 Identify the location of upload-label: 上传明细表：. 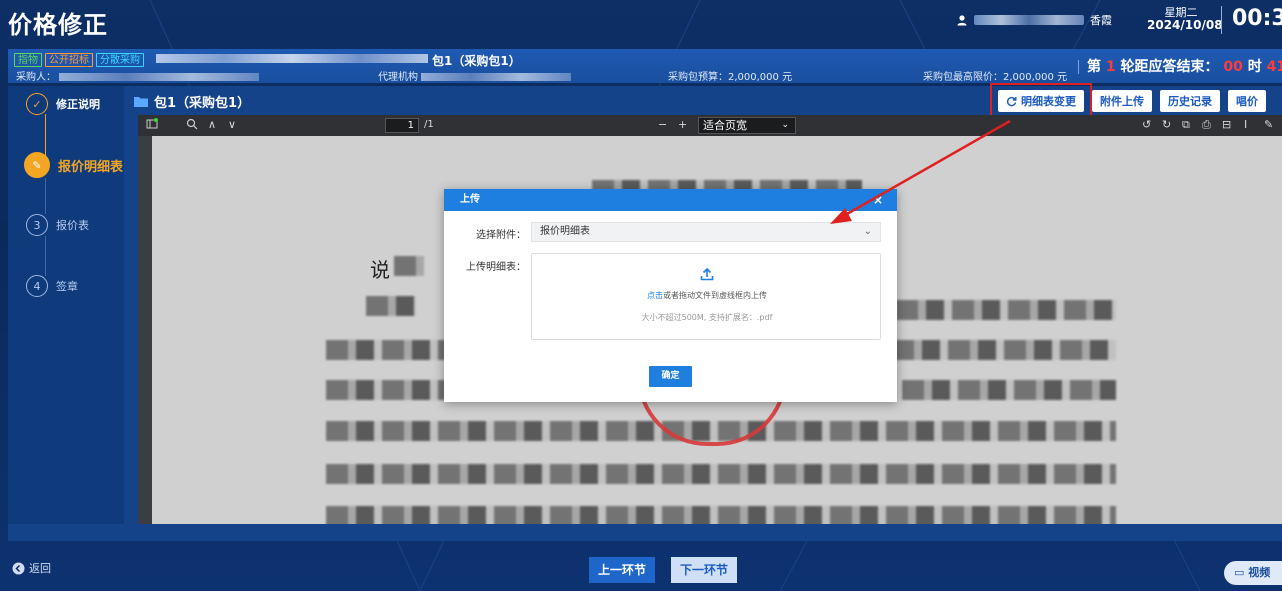
(496, 267).